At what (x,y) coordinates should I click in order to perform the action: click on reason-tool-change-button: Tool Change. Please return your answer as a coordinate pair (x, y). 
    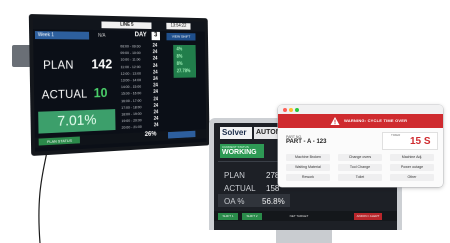
    Looking at the image, I should click on (360, 167).